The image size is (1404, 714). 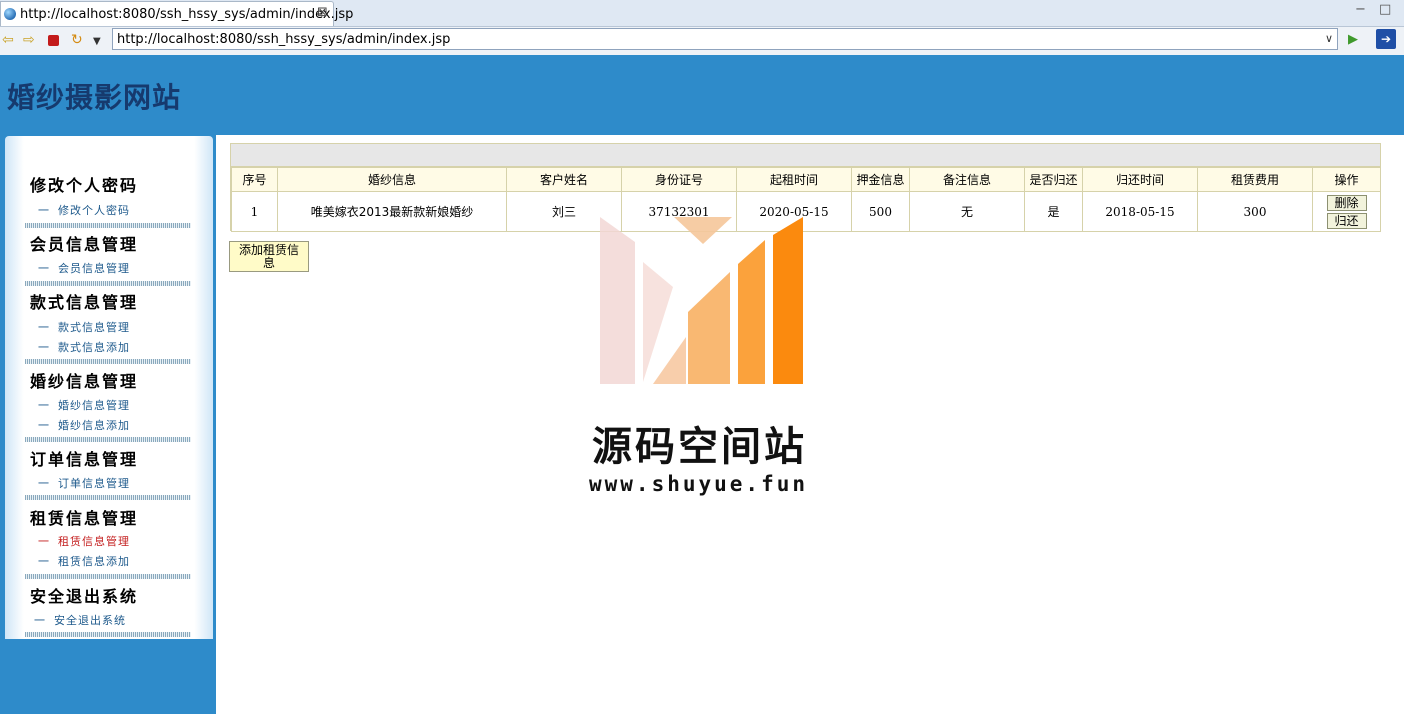 I want to click on minimize-icon: −, so click(x=1360, y=9).